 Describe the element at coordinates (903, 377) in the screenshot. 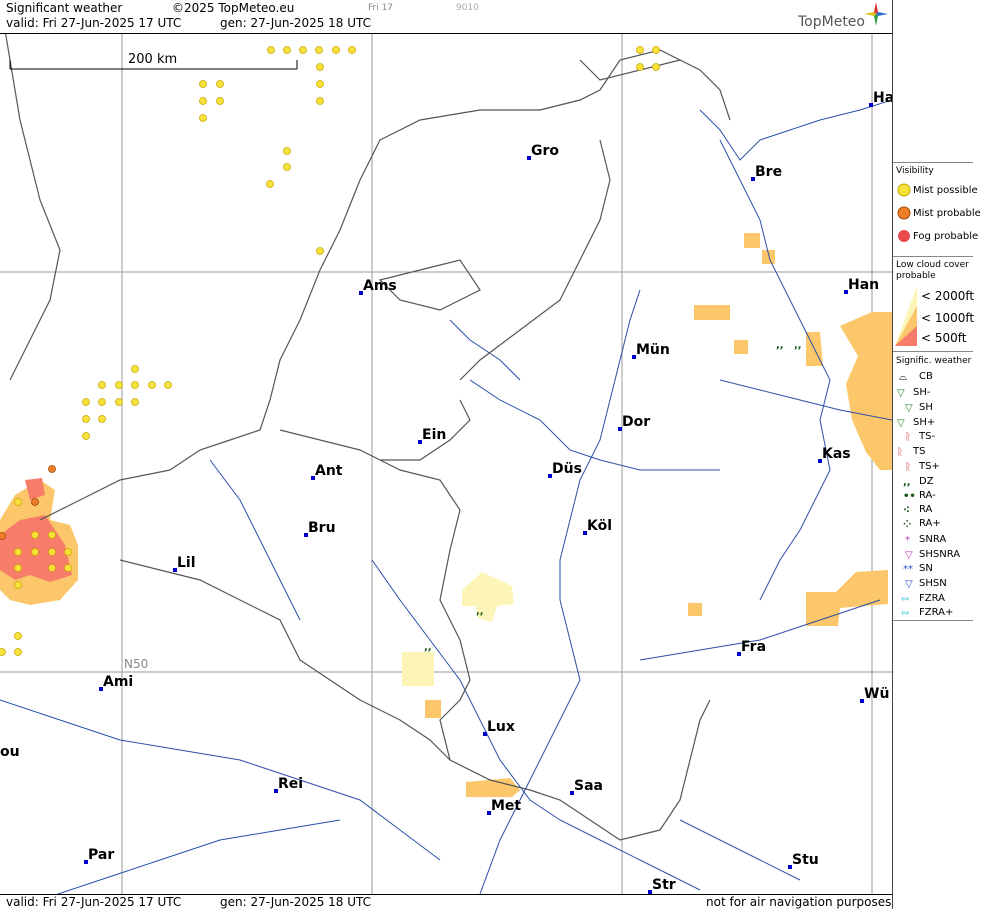

I see `cb-icon: ⌓` at that location.